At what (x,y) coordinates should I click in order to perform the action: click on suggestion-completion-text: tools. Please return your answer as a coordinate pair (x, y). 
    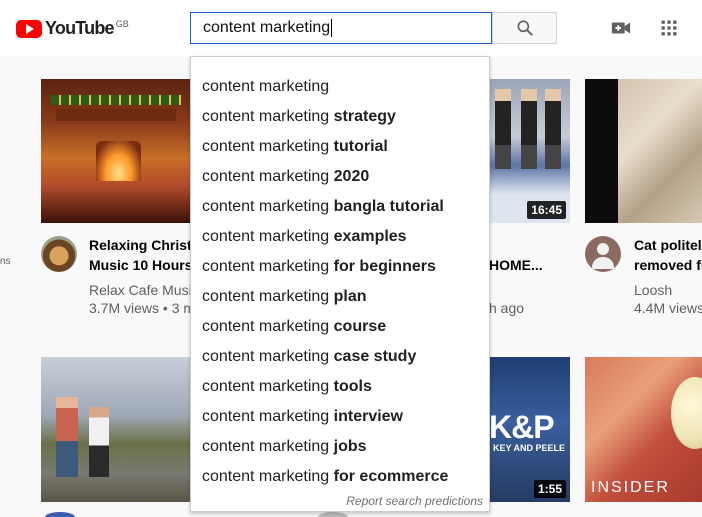
    Looking at the image, I should click on (352, 386).